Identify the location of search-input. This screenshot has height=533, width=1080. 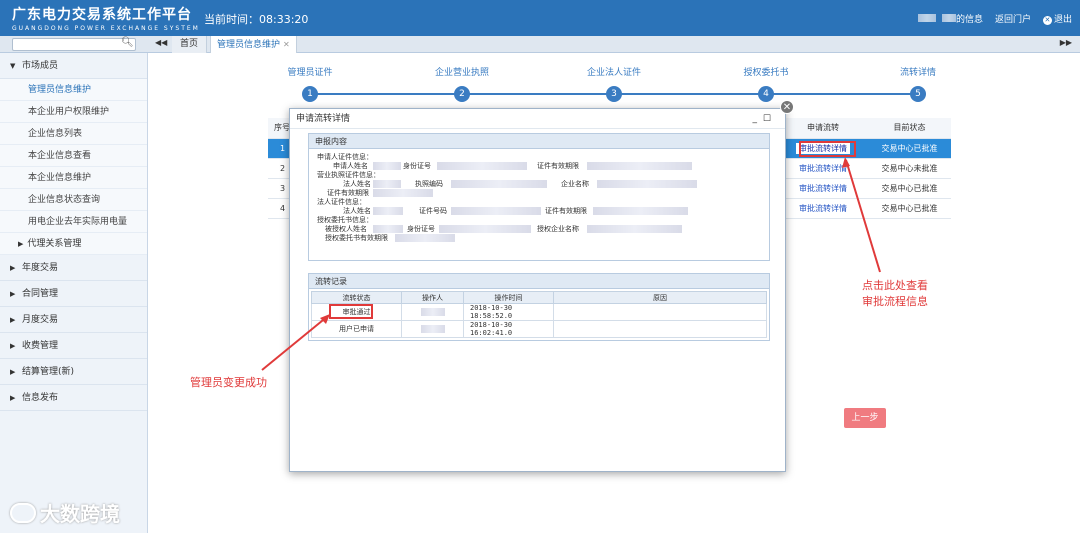
(74, 44).